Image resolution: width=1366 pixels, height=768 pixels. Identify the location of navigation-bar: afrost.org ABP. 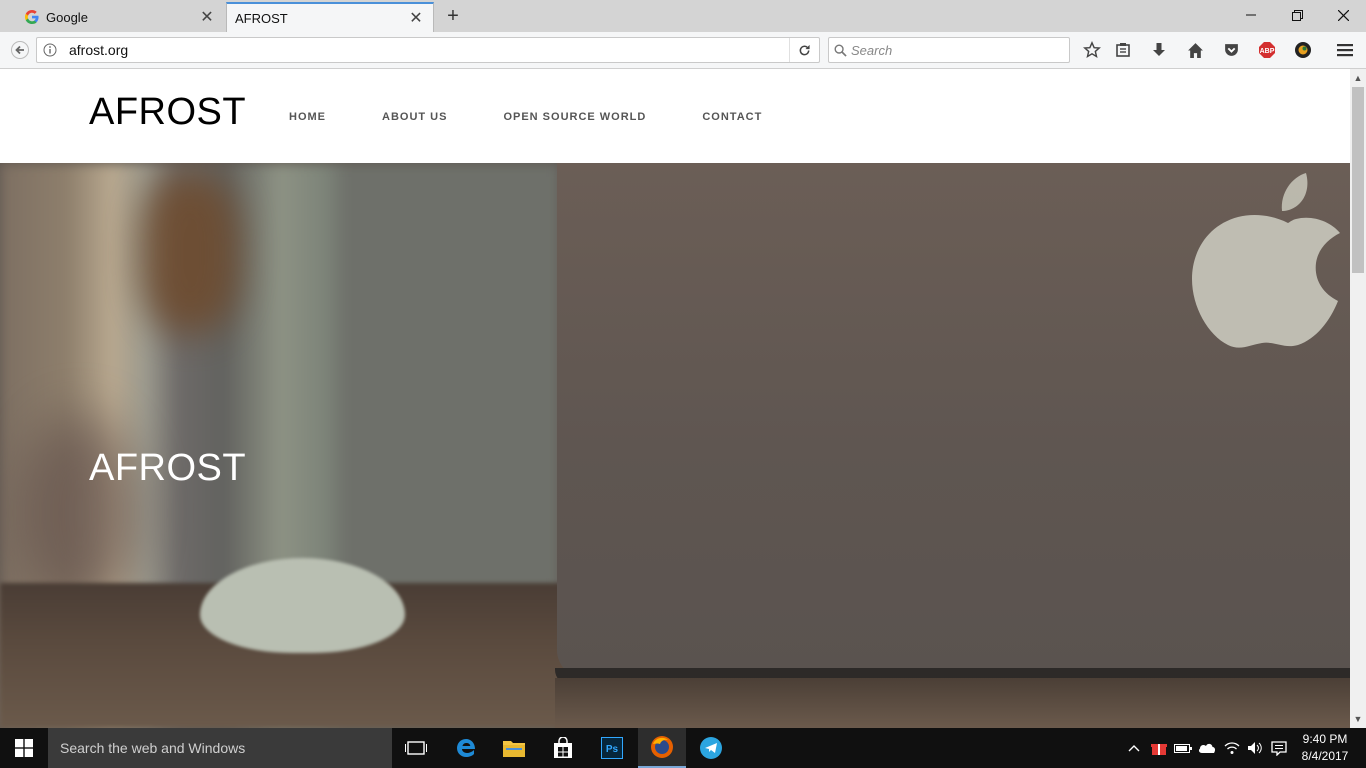
(683, 50).